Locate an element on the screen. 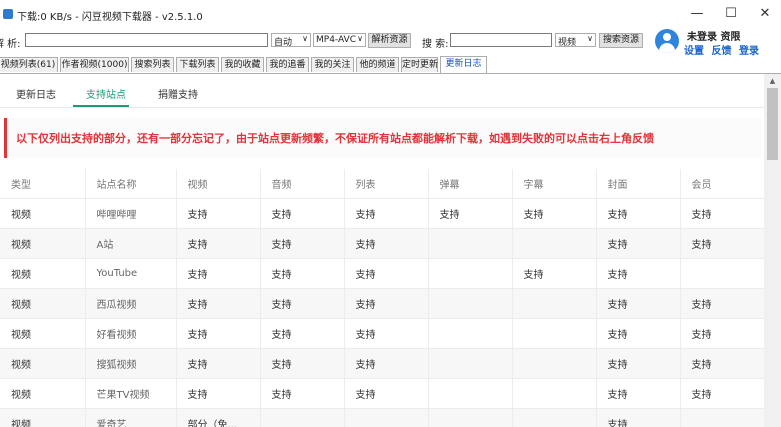 This screenshot has width=781, height=427. column-header: 视频 is located at coordinates (218, 184).